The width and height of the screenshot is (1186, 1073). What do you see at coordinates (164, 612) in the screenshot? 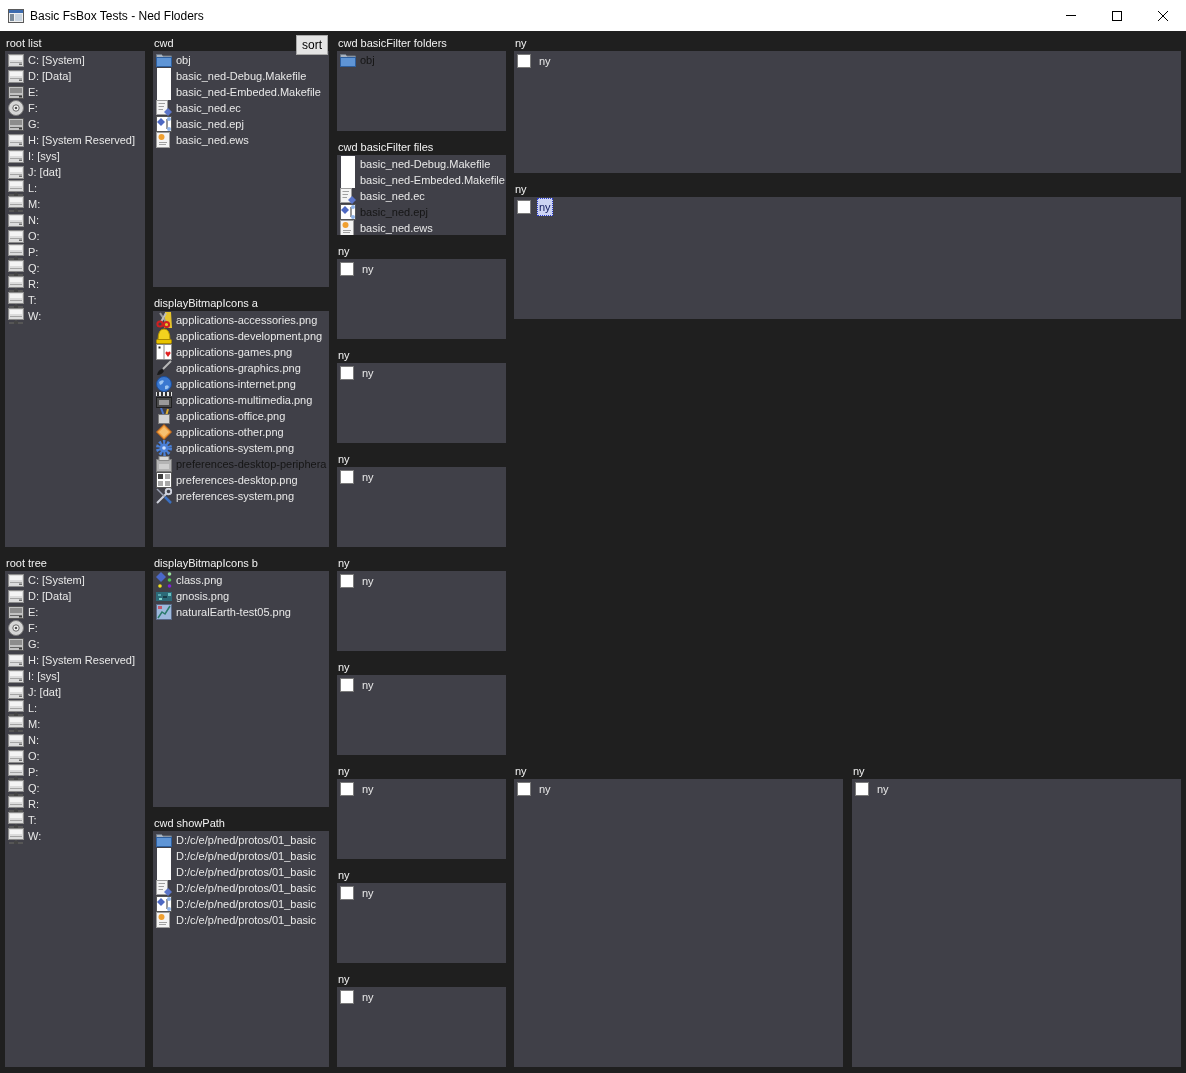
I see `map-icon` at bounding box center [164, 612].